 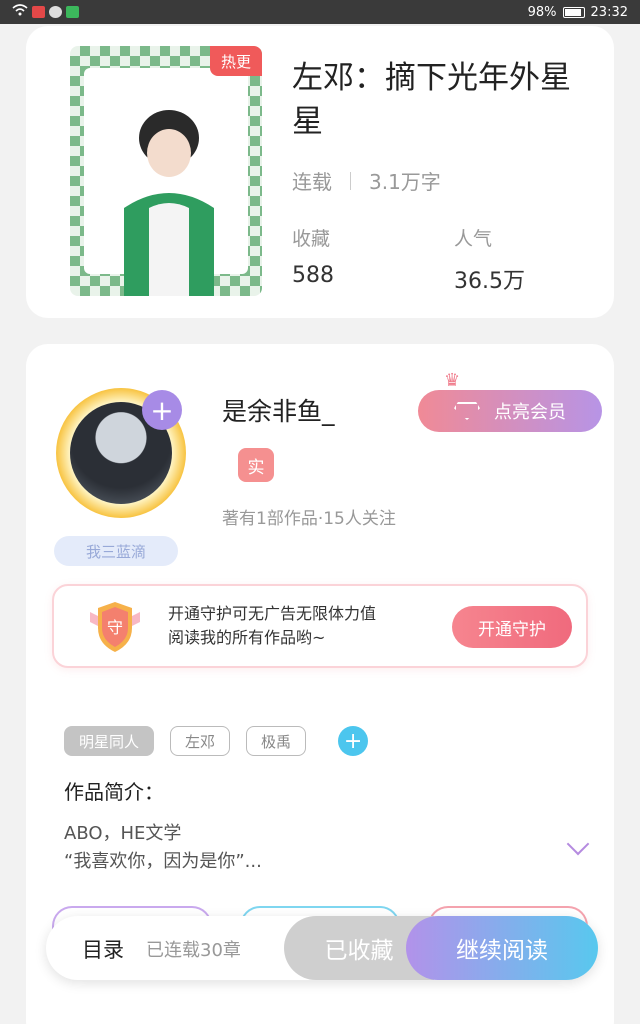 What do you see at coordinates (312, 182) in the screenshot?
I see `serial-status: 连载` at bounding box center [312, 182].